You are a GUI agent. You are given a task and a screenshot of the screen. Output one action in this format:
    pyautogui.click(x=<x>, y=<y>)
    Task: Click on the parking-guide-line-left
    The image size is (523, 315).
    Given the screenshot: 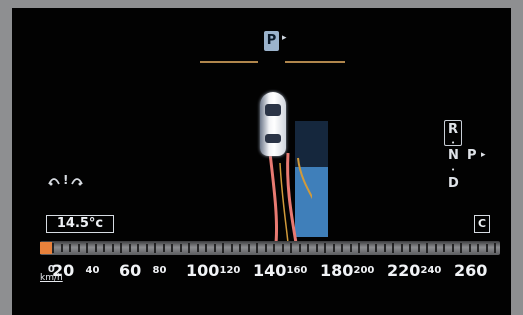 What is the action you would take?
    pyautogui.click(x=229, y=62)
    